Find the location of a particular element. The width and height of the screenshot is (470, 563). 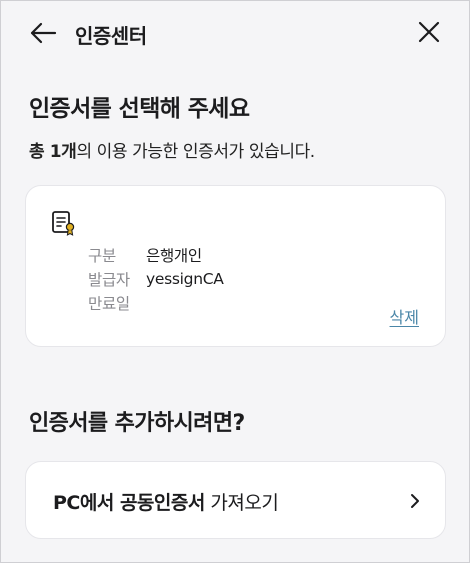

close-icon is located at coordinates (429, 32).